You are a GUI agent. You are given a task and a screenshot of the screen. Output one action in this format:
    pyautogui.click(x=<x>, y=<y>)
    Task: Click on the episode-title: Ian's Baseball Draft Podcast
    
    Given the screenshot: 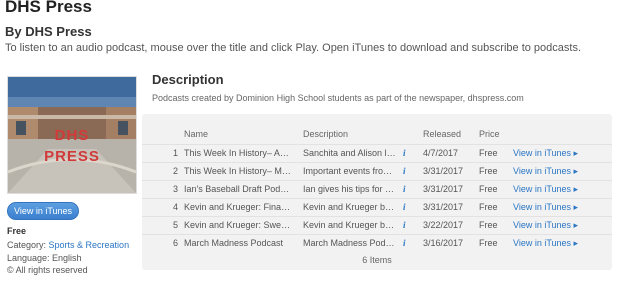 What is the action you would take?
    pyautogui.click(x=238, y=189)
    